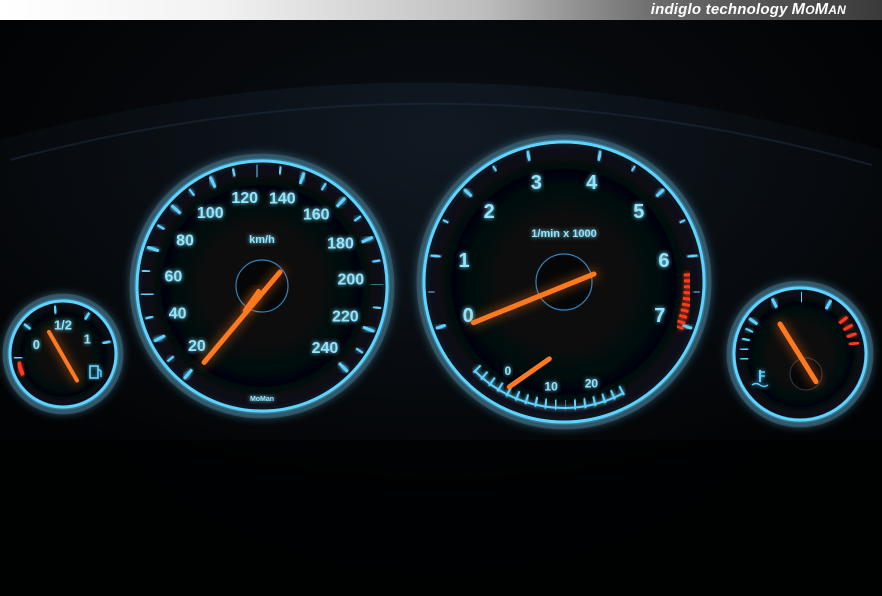 The height and width of the screenshot is (596, 882). I want to click on fuel-gauge: 0 1/2 1, so click(63, 354).